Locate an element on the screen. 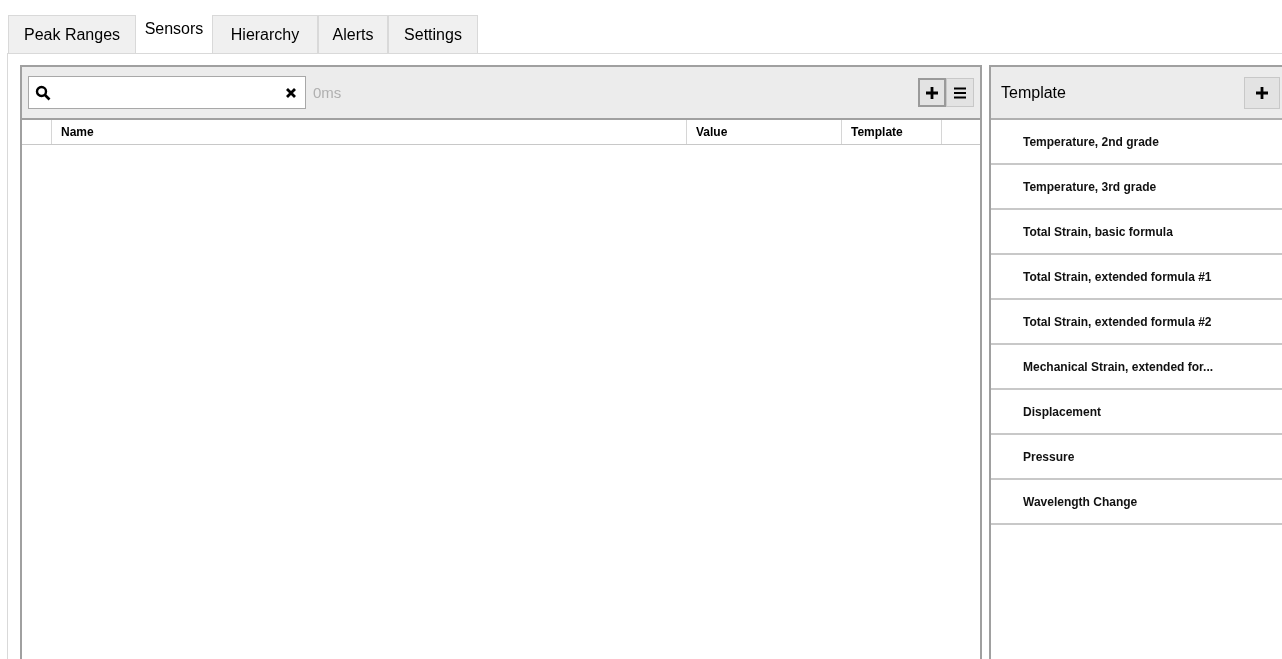  template-item: Temperature, 2nd grade is located at coordinates (1136, 142).